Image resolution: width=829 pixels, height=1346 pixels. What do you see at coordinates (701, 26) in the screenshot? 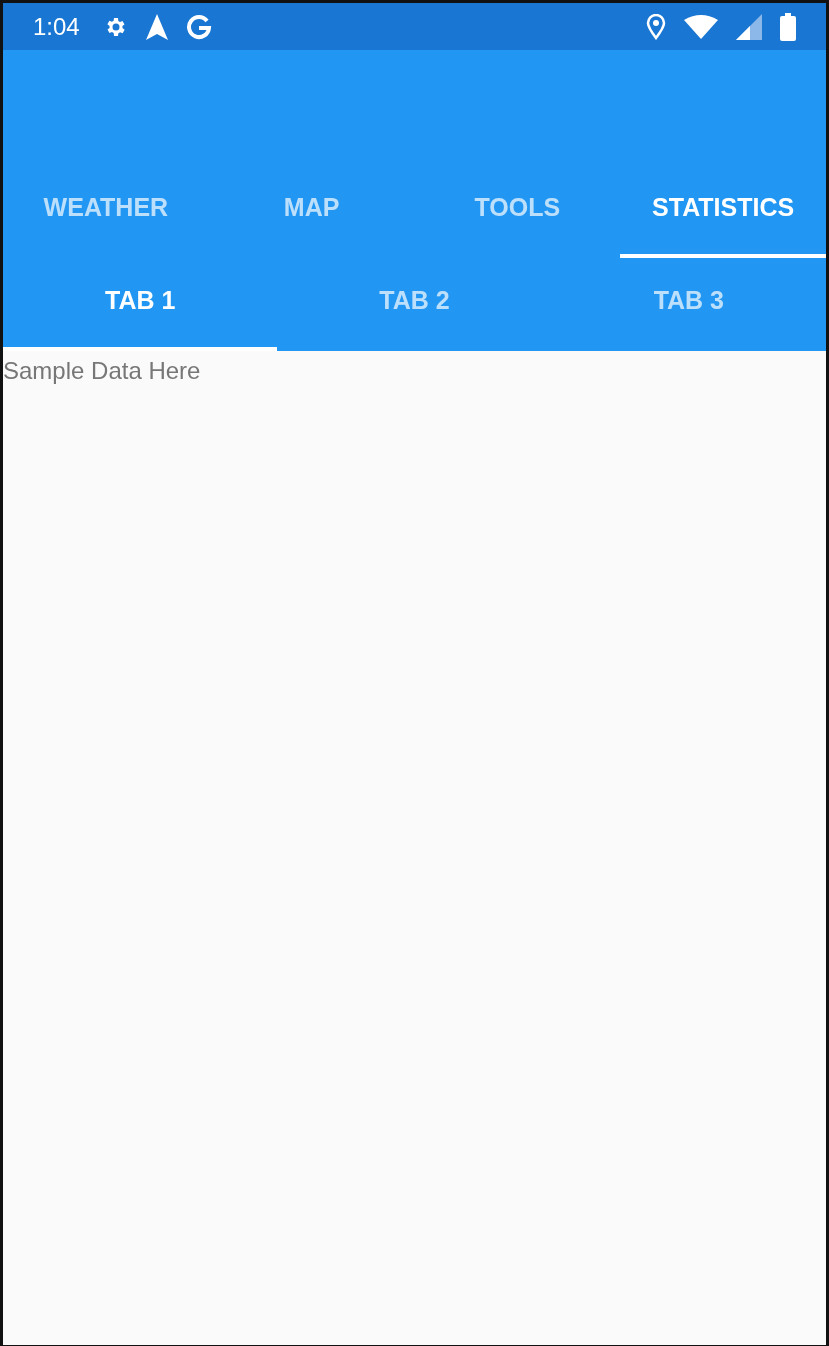
I see `wifi-icon` at bounding box center [701, 26].